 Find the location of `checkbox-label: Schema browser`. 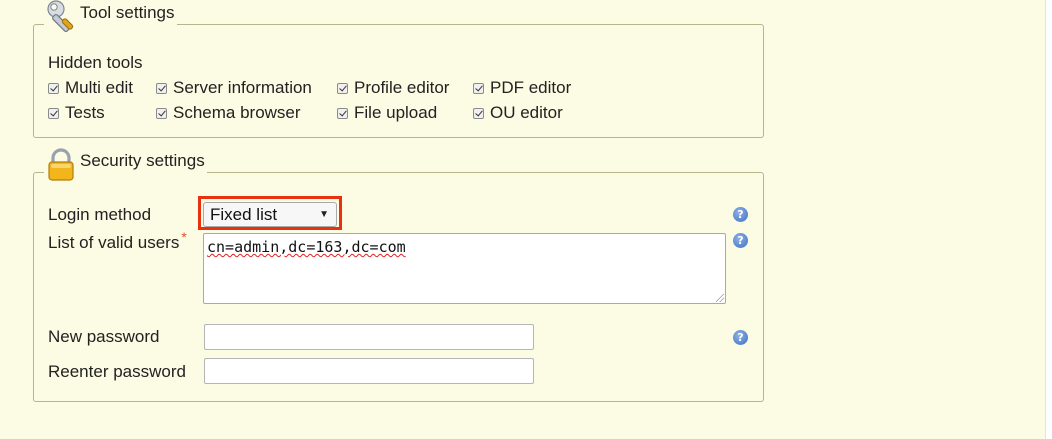

checkbox-label: Schema browser is located at coordinates (237, 112).